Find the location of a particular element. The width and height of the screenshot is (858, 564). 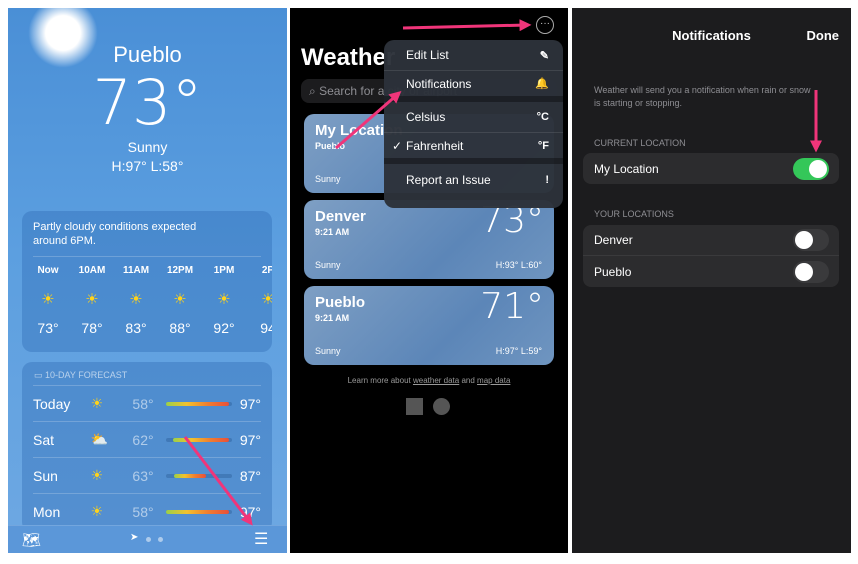

arrow-to-list-icon is located at coordinates (218, 481).